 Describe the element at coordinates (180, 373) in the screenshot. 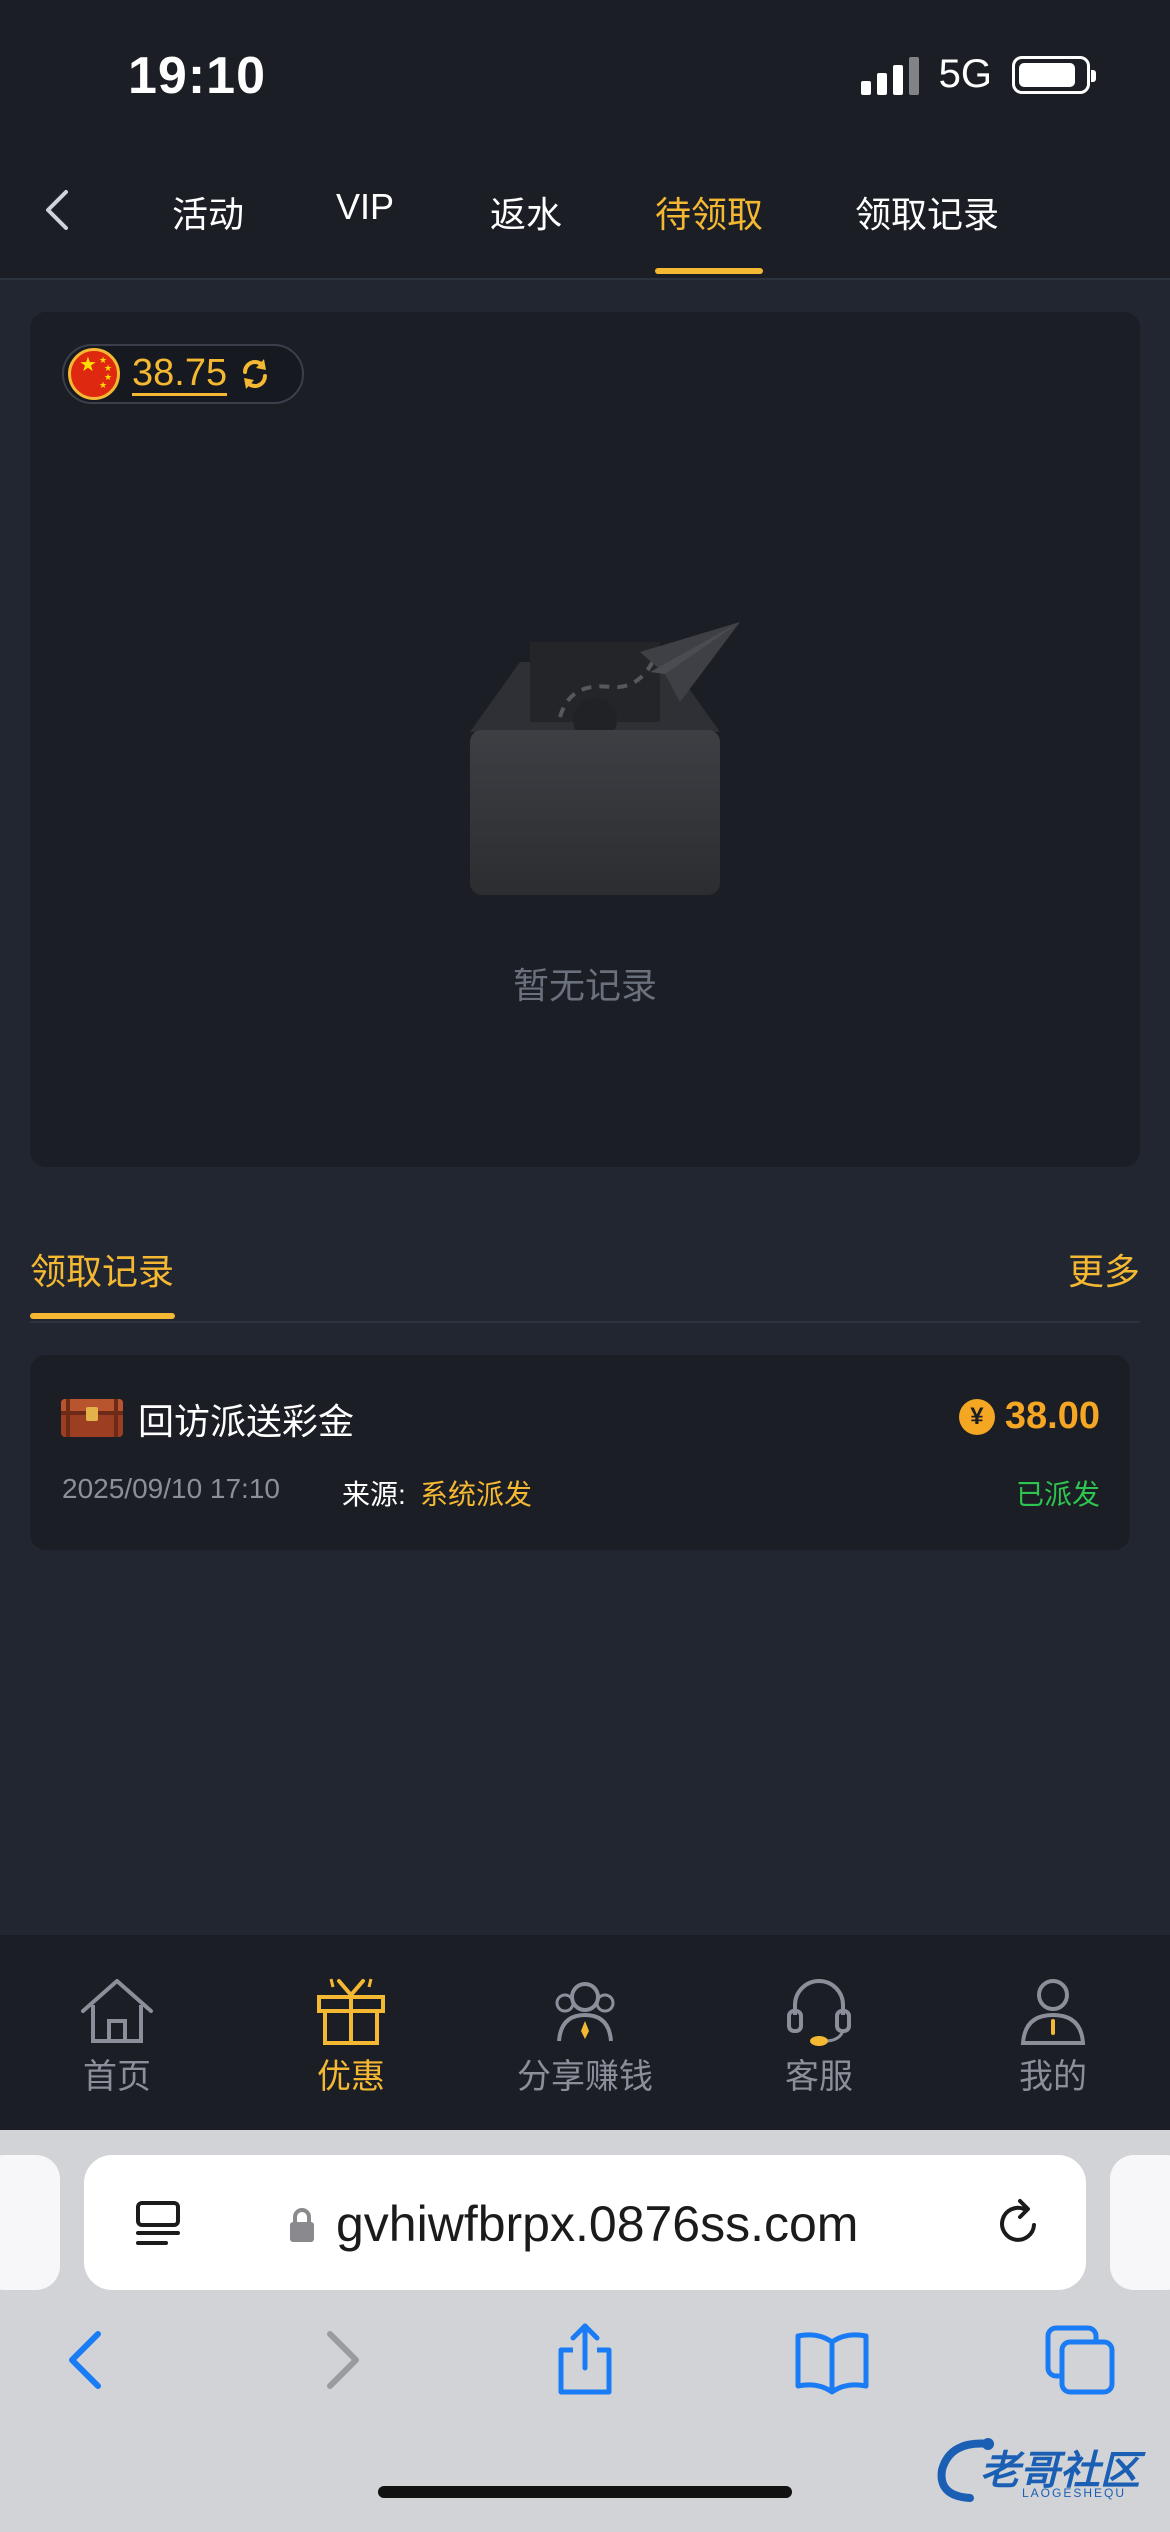

I see `balance-amount: 38.75` at that location.